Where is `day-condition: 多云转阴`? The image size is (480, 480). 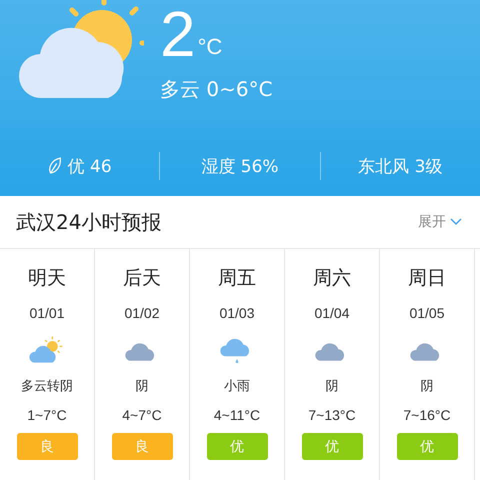
day-condition: 多云转阴 is located at coordinates (47, 386).